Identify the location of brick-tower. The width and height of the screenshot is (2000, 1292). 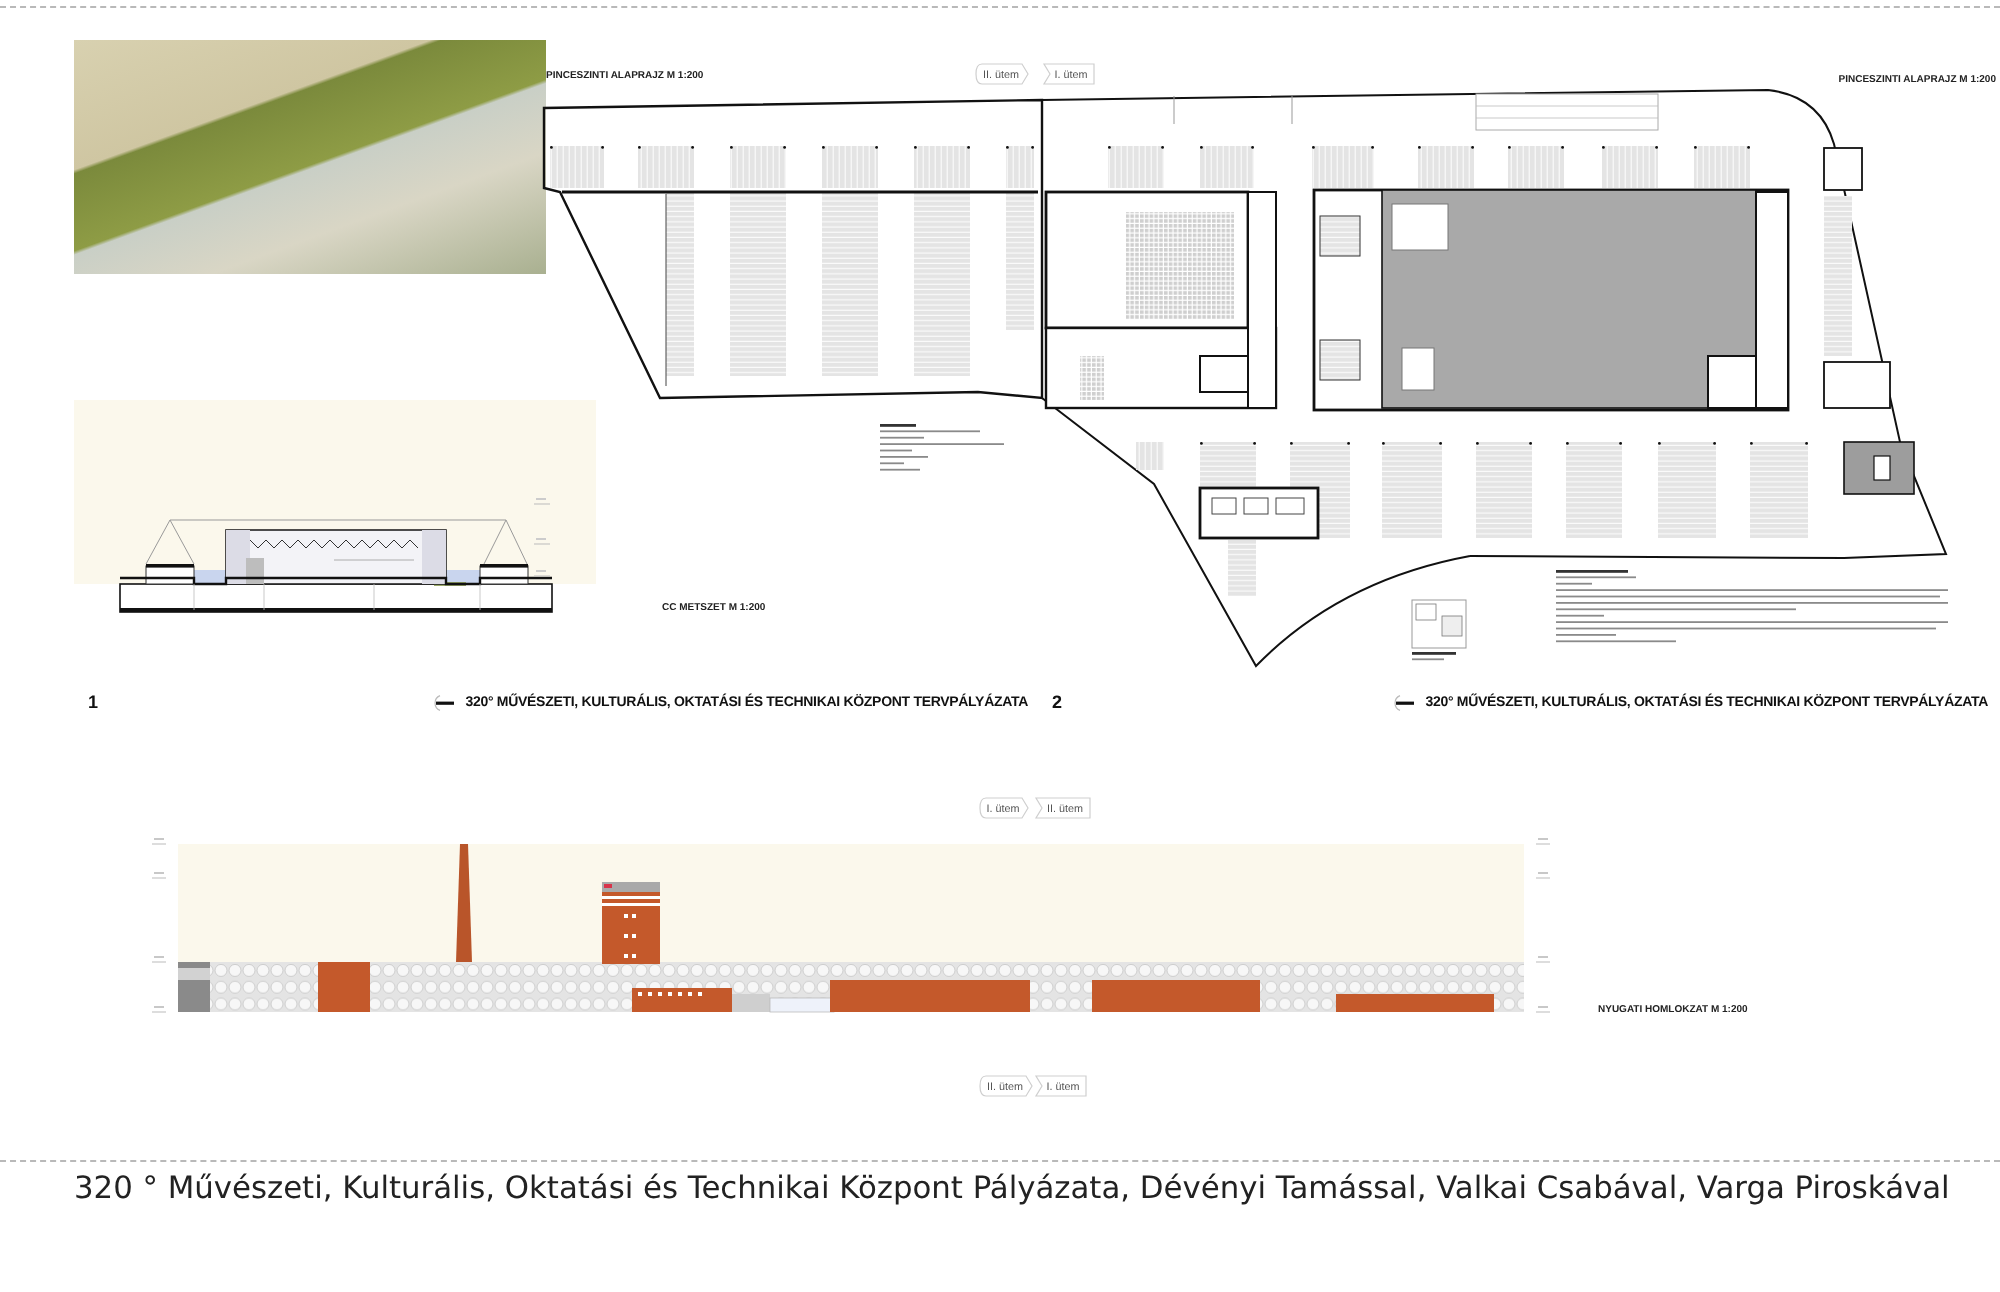
(631, 923).